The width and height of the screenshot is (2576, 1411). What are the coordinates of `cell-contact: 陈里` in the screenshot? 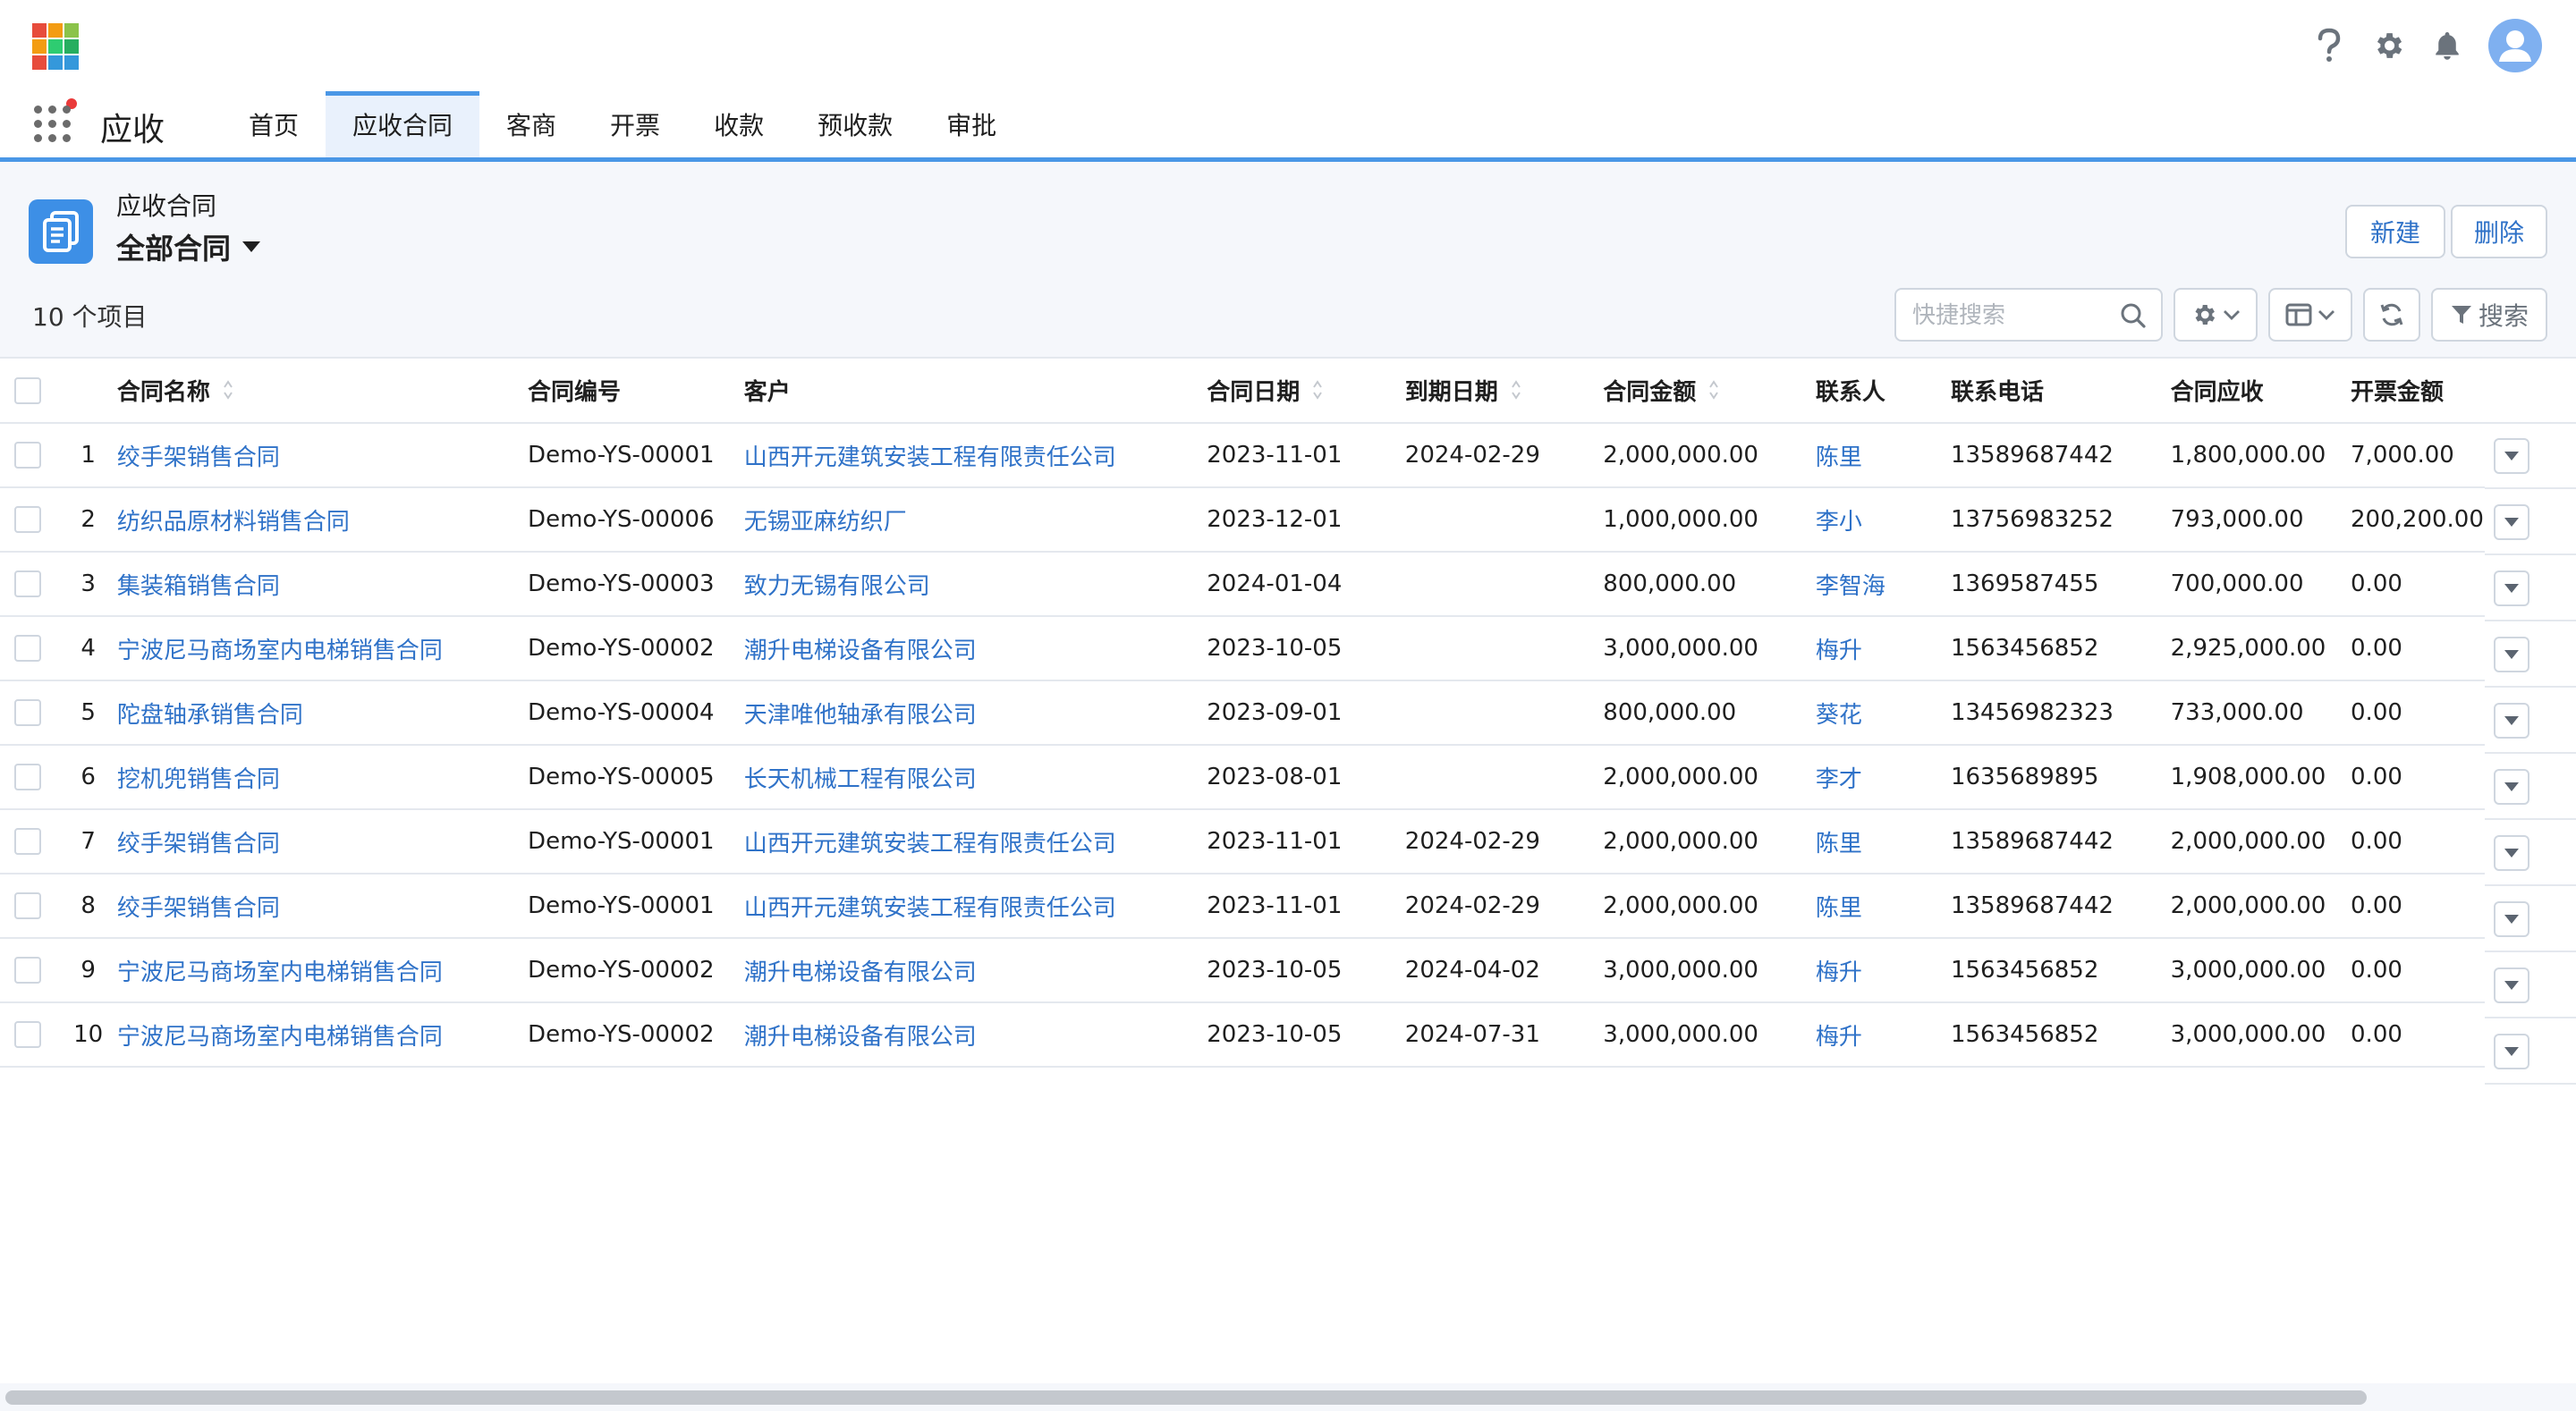 It's located at (1883, 841).